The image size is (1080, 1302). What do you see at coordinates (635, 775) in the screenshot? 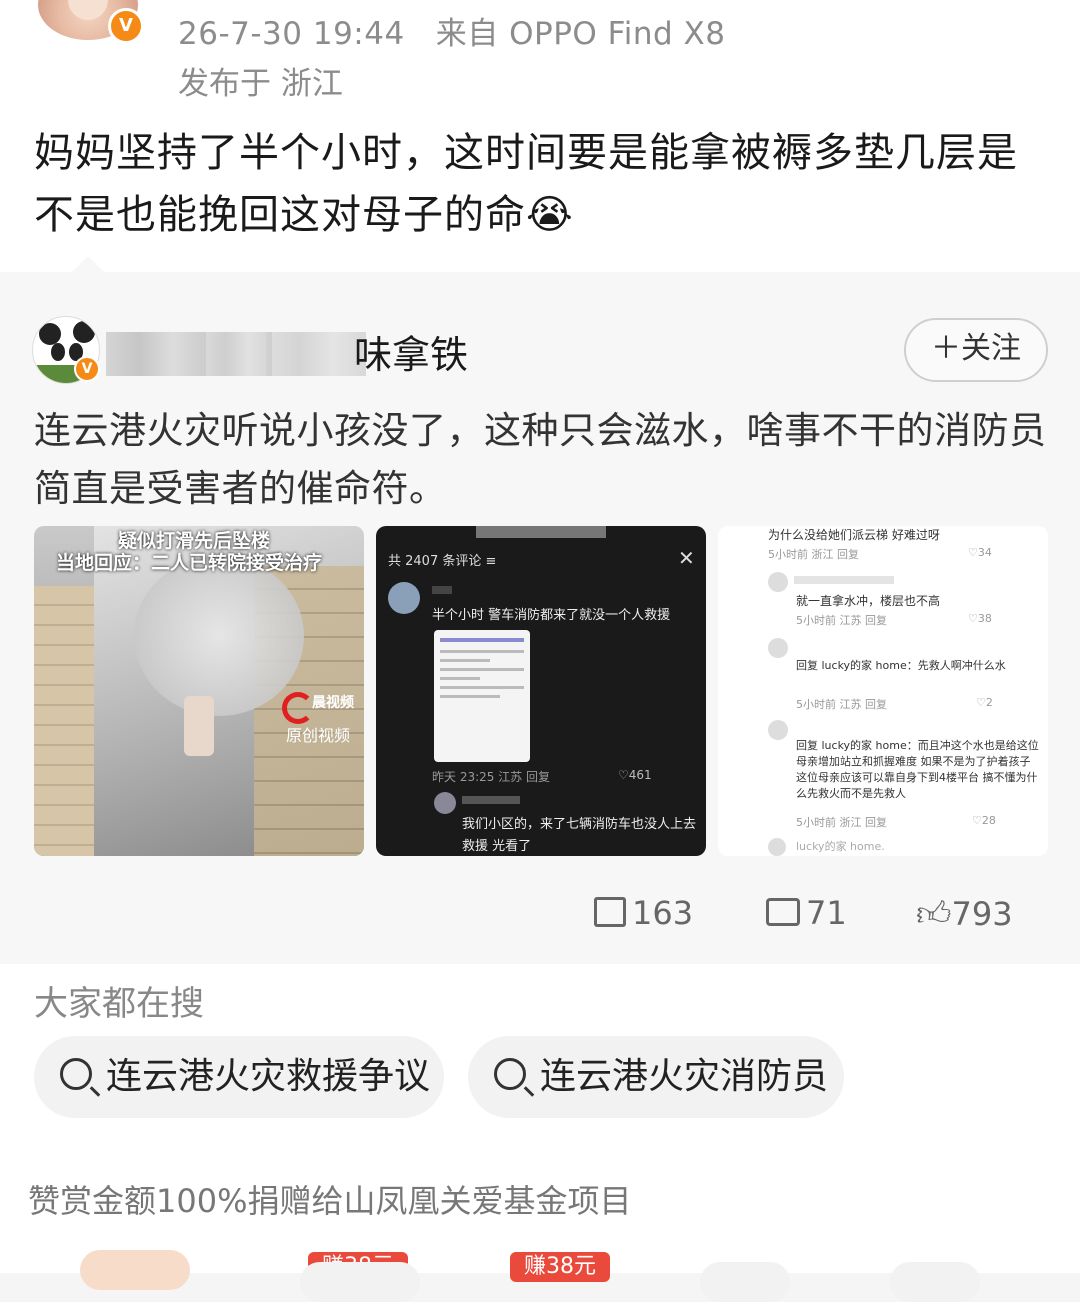
I see `comment-likes: ♡461` at bounding box center [635, 775].